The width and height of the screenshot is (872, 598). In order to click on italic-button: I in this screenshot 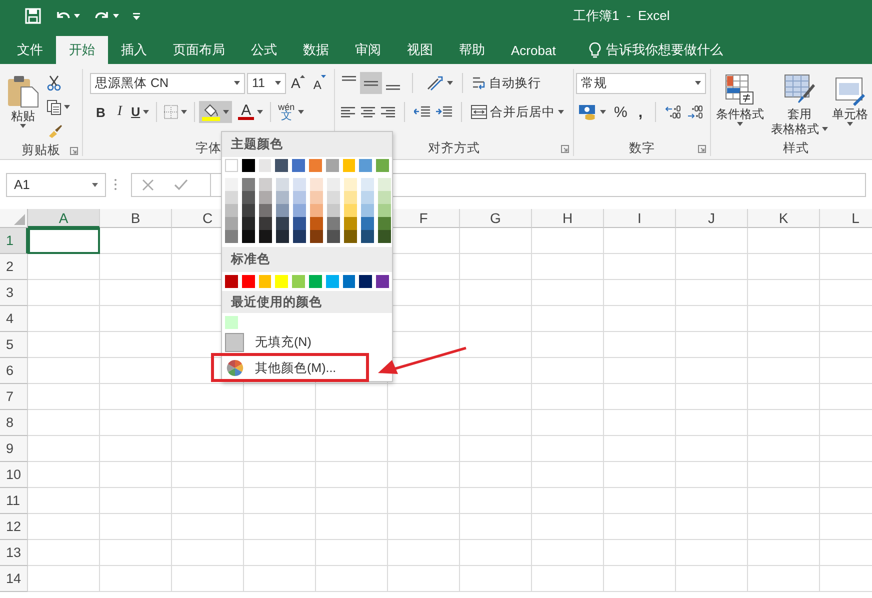, I will do `click(119, 112)`.